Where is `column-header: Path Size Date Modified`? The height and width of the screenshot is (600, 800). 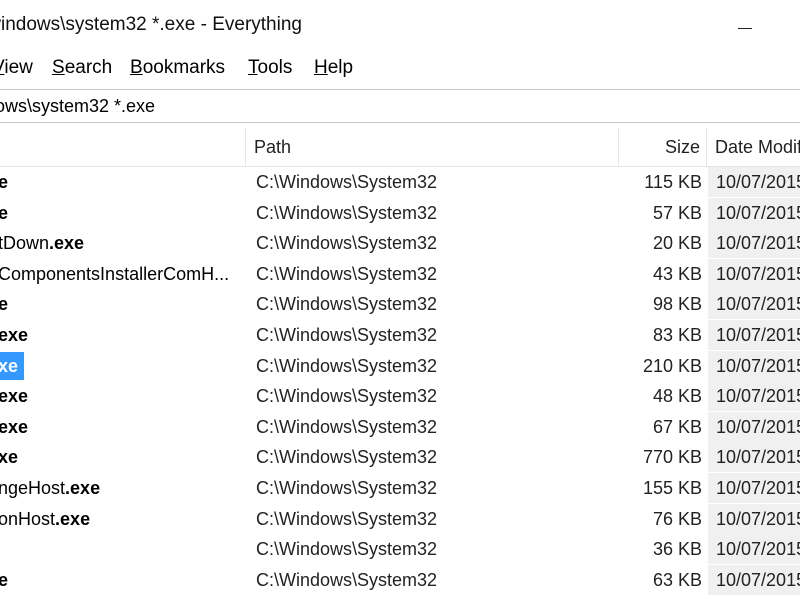 column-header: Path Size Date Modified is located at coordinates (400, 147).